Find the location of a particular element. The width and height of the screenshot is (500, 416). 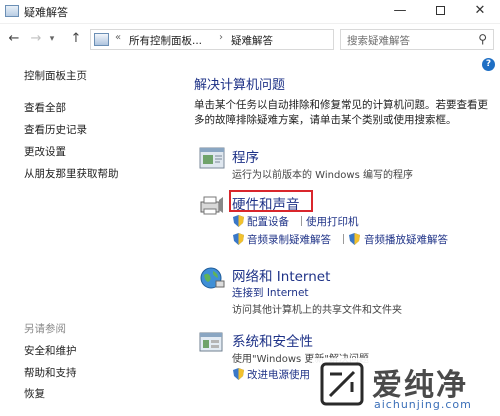

category-network-desc: 访问其他计算机上的共享文件和文件夹 is located at coordinates (317, 308).